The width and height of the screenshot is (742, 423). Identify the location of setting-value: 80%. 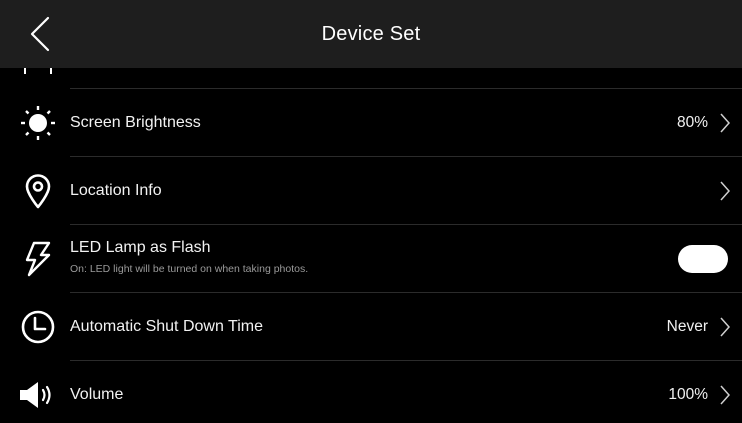
(692, 122).